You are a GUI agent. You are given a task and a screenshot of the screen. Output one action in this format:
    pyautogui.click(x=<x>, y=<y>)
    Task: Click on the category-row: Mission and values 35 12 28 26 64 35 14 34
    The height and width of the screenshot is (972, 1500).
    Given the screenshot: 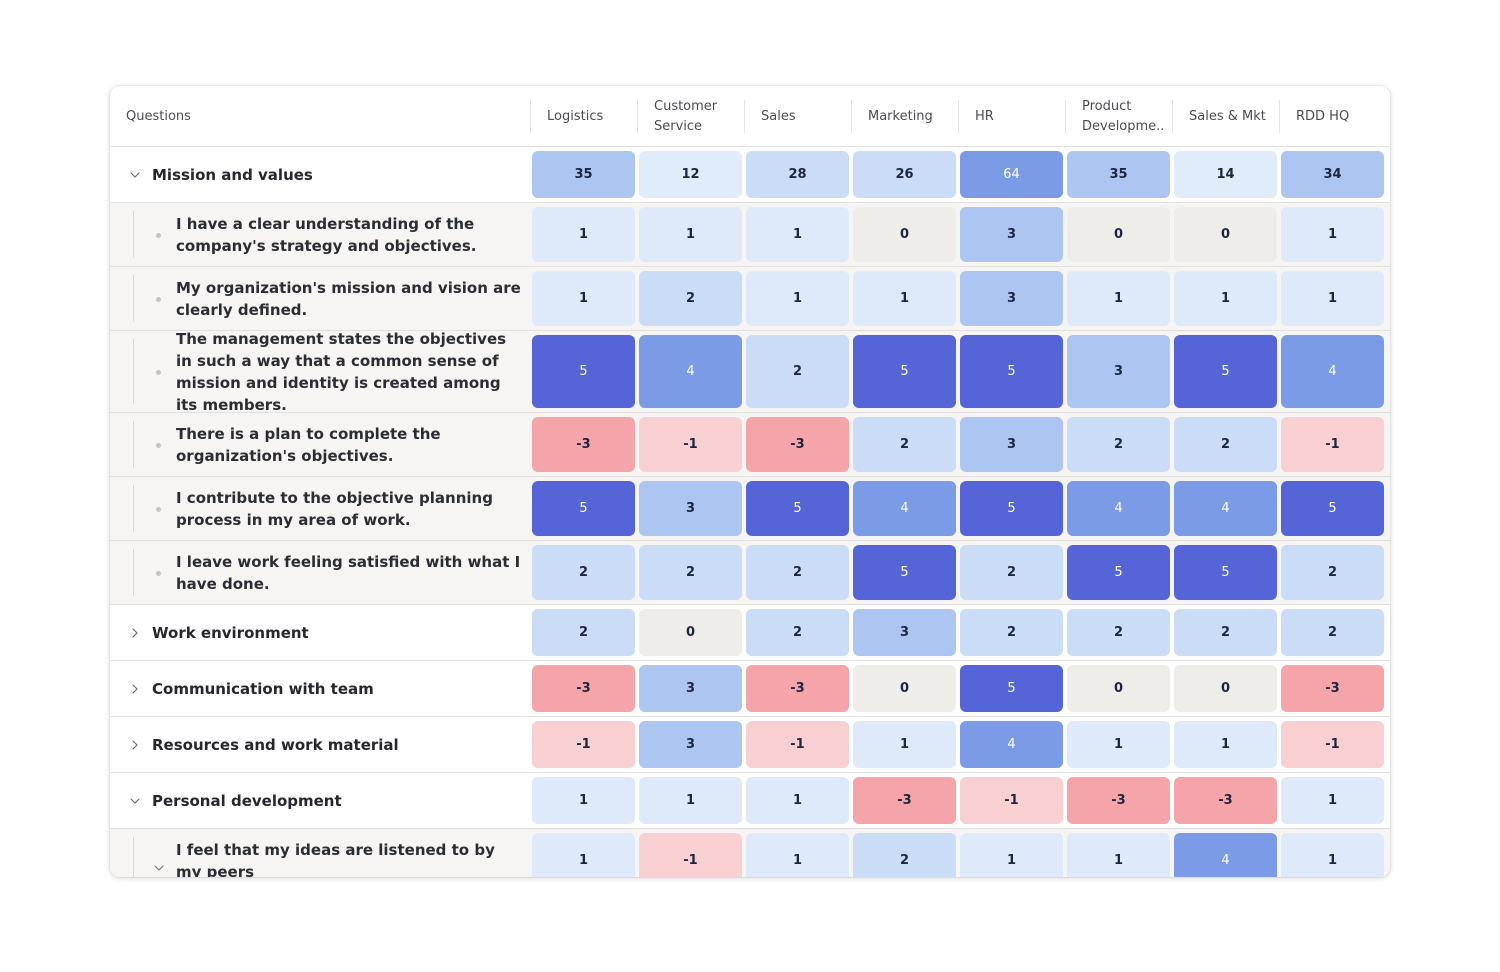 What is the action you would take?
    pyautogui.click(x=750, y=175)
    